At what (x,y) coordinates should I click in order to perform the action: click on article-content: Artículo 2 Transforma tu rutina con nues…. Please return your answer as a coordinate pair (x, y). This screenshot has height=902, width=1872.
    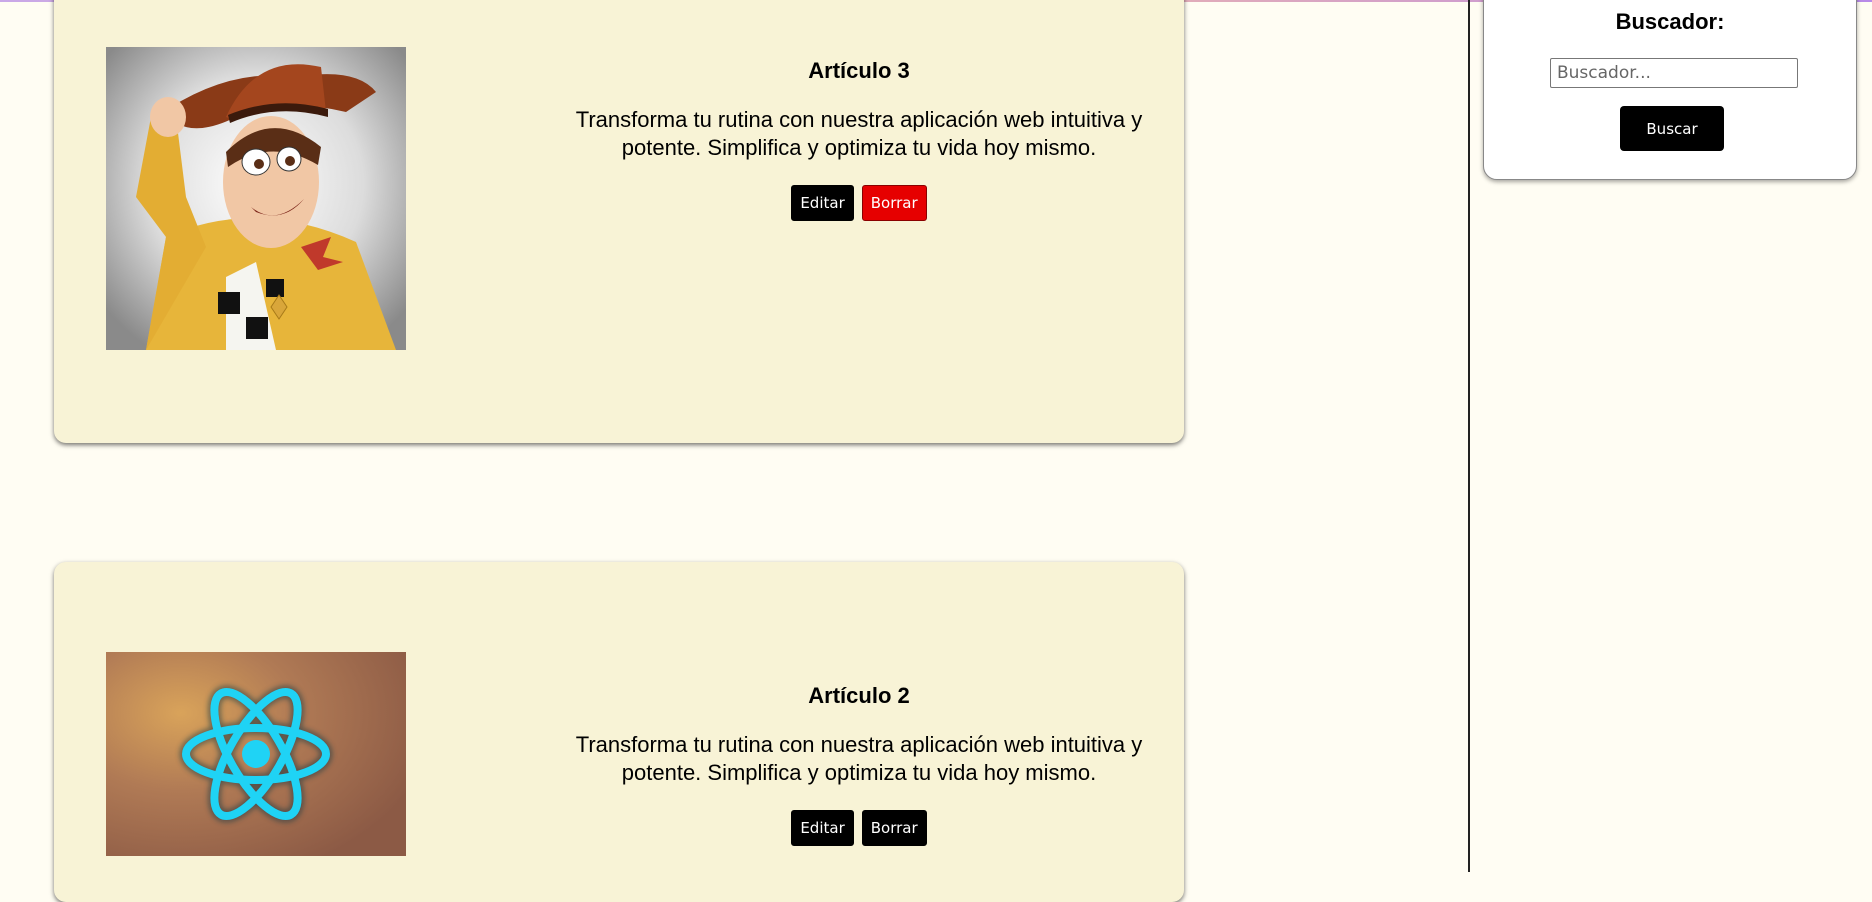
    Looking at the image, I should click on (859, 764).